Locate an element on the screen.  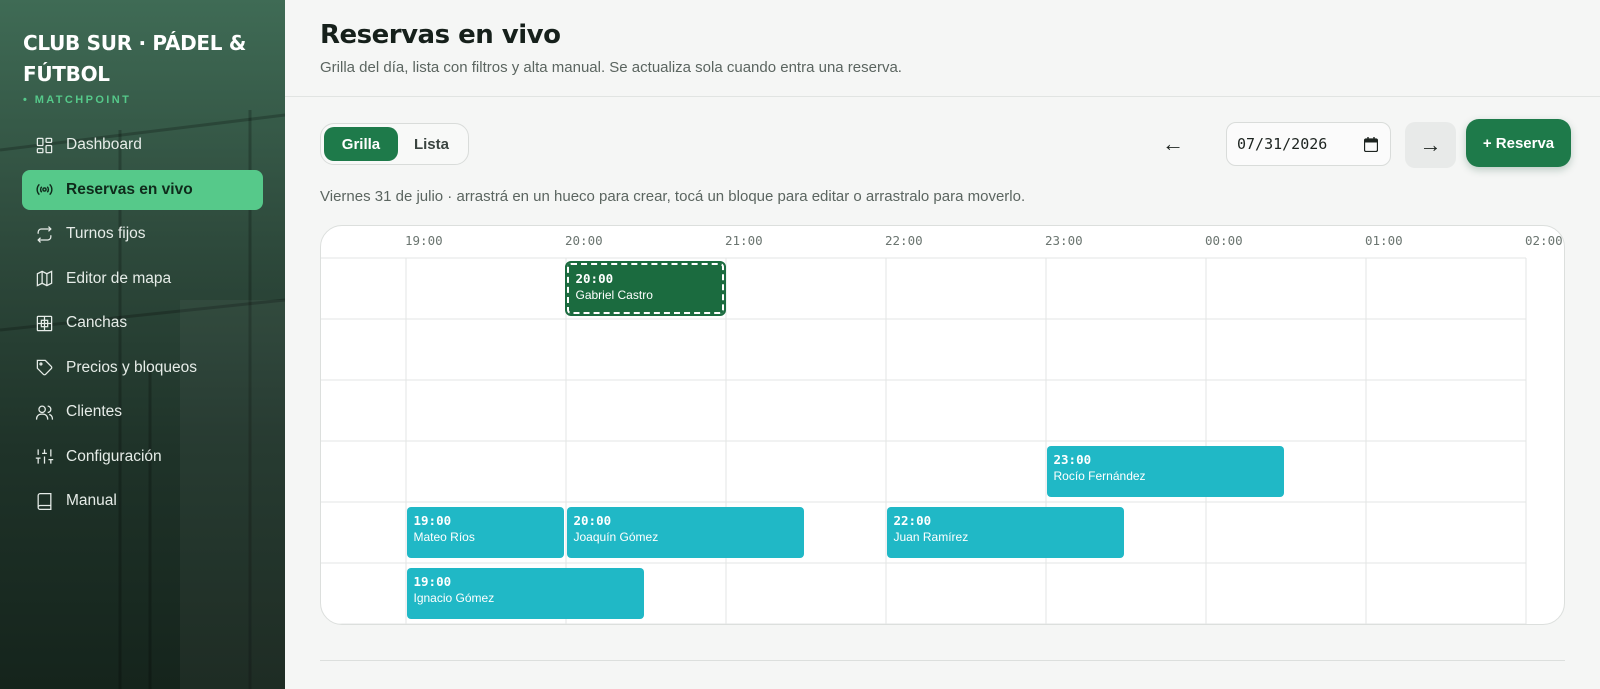
booking-block: 20:00 Gabriel Castro is located at coordinates (645, 288).